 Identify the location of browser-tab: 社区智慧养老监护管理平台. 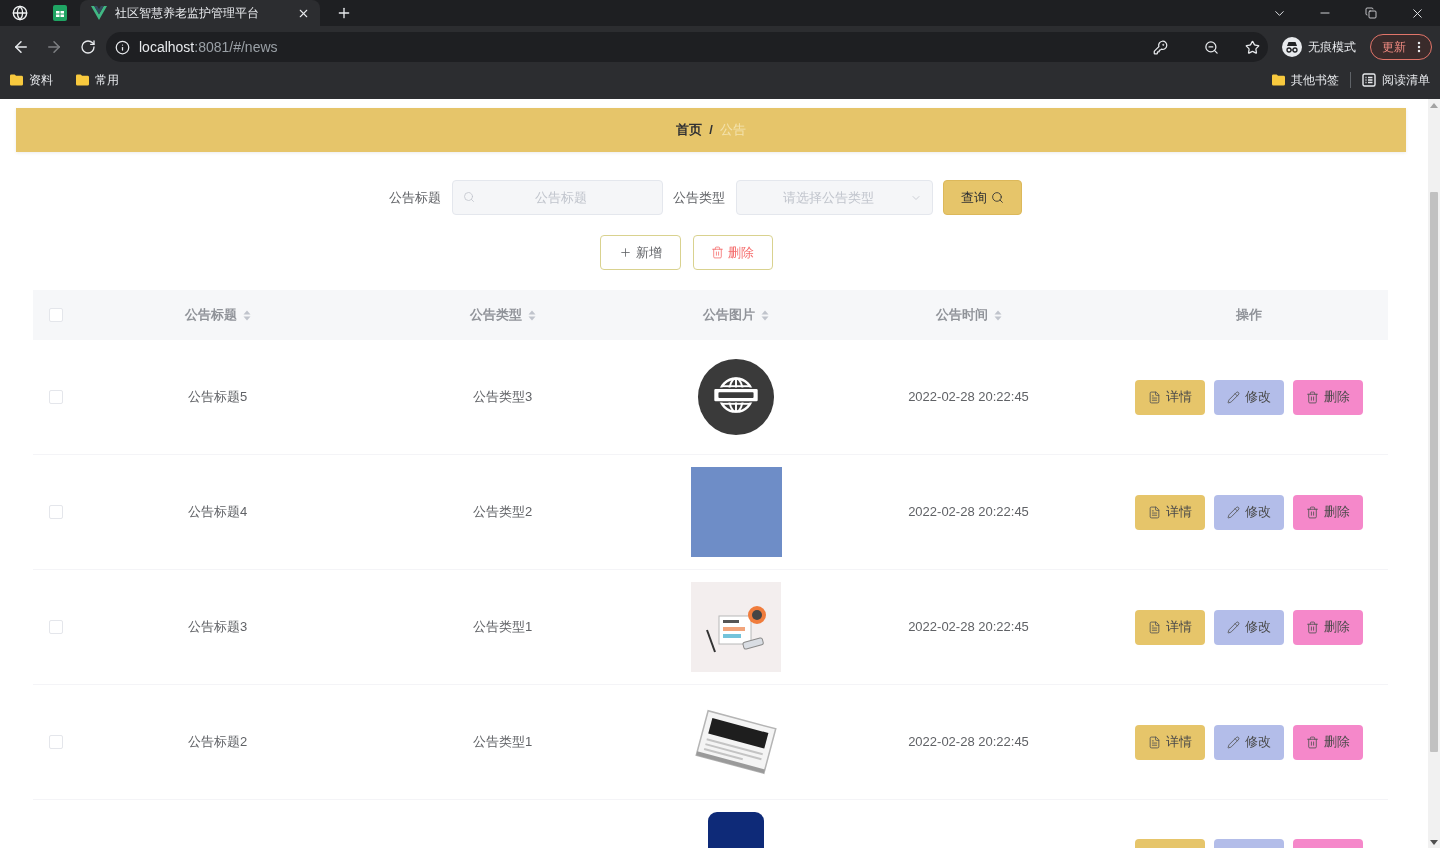
(200, 13).